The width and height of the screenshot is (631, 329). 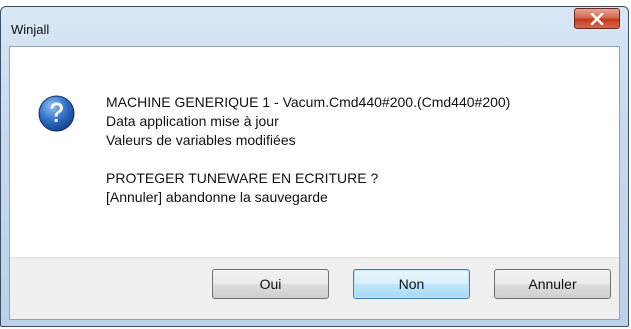 What do you see at coordinates (201, 140) in the screenshot?
I see `message-line-variables-modified: Valeurs de variables modifiées` at bounding box center [201, 140].